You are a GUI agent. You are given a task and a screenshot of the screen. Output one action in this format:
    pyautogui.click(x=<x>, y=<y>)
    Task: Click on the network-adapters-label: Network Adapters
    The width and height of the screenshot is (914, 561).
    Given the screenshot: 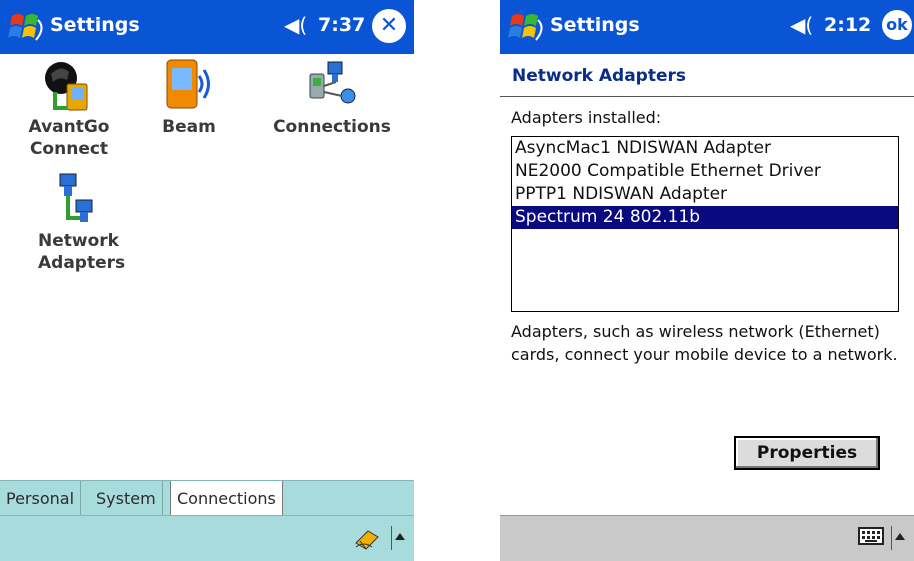 What is the action you would take?
    pyautogui.click(x=82, y=252)
    